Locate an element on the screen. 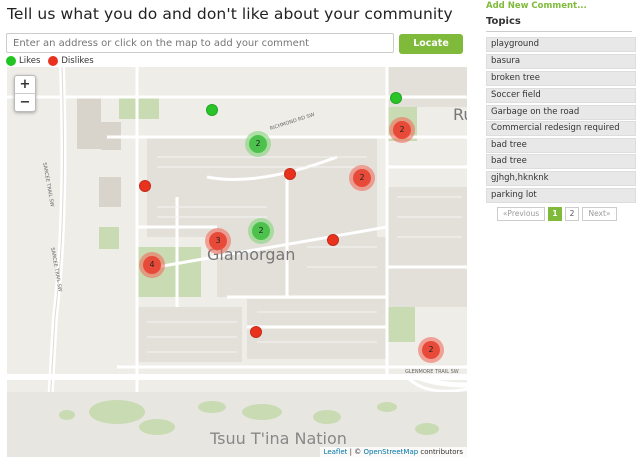 The image size is (640, 461). dislikes-dot-icon is located at coordinates (53, 61).